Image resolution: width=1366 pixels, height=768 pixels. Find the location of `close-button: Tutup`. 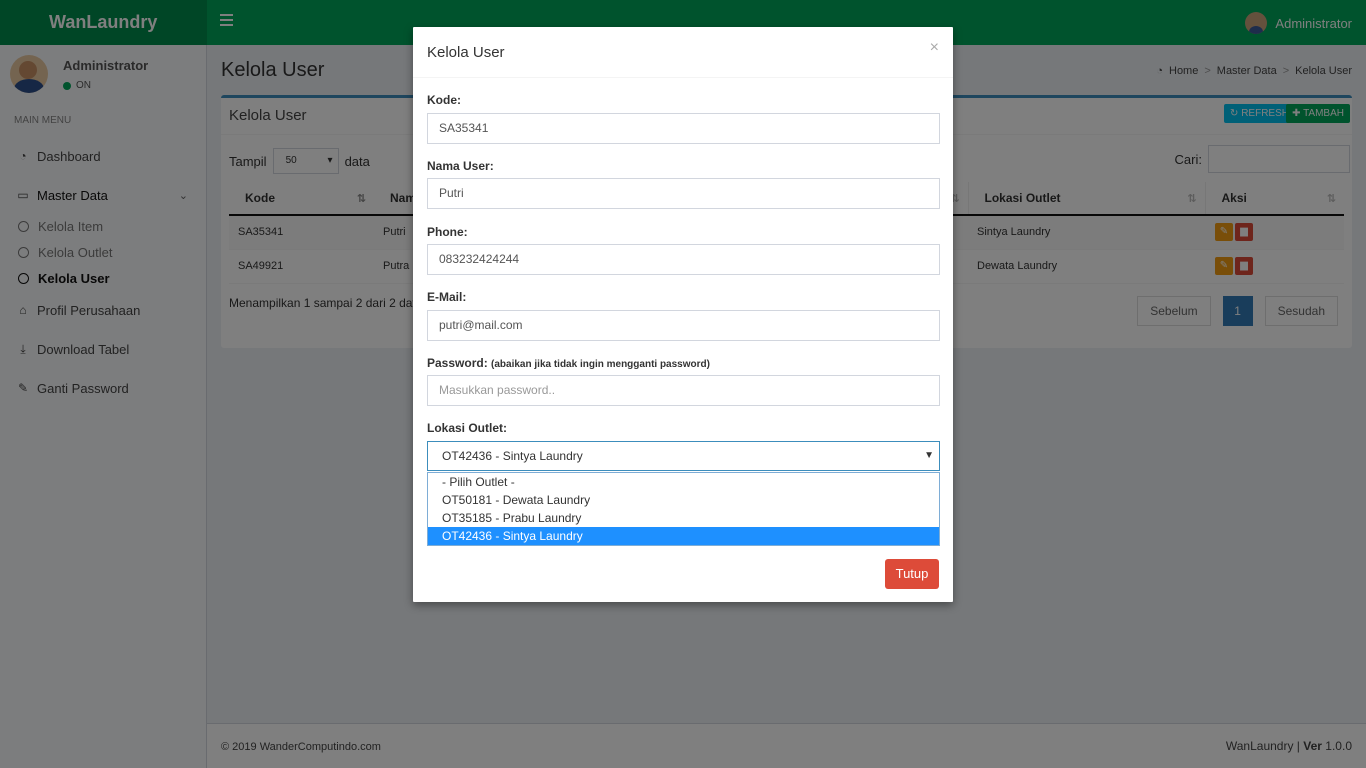

close-button: Tutup is located at coordinates (912, 574).